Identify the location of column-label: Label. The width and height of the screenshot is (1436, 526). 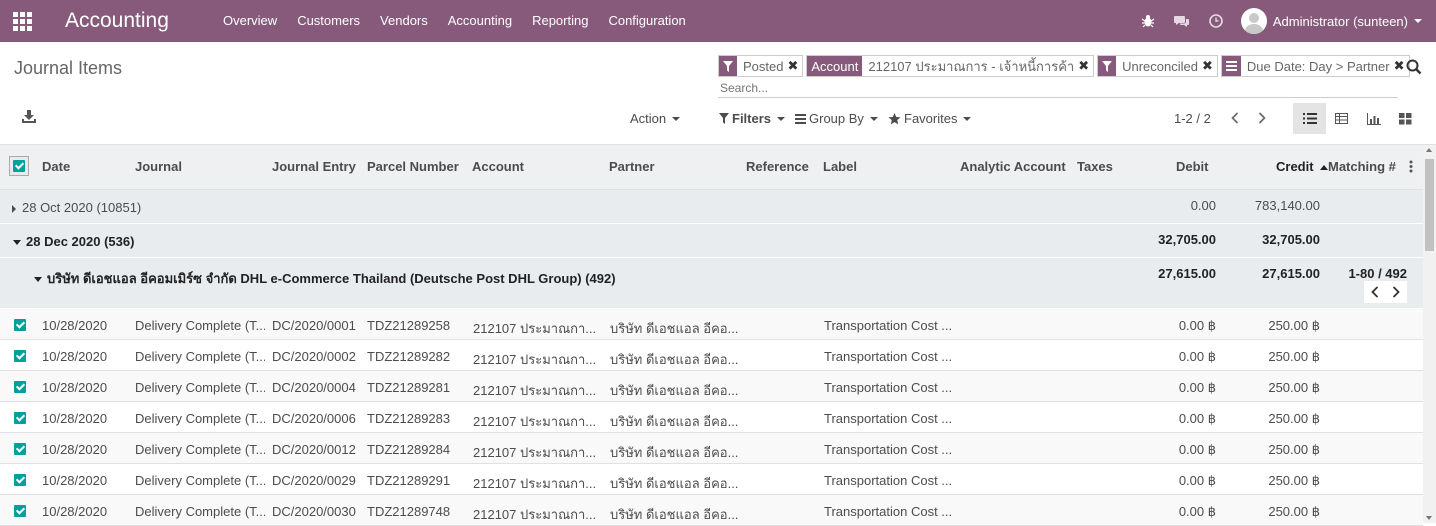
(840, 166).